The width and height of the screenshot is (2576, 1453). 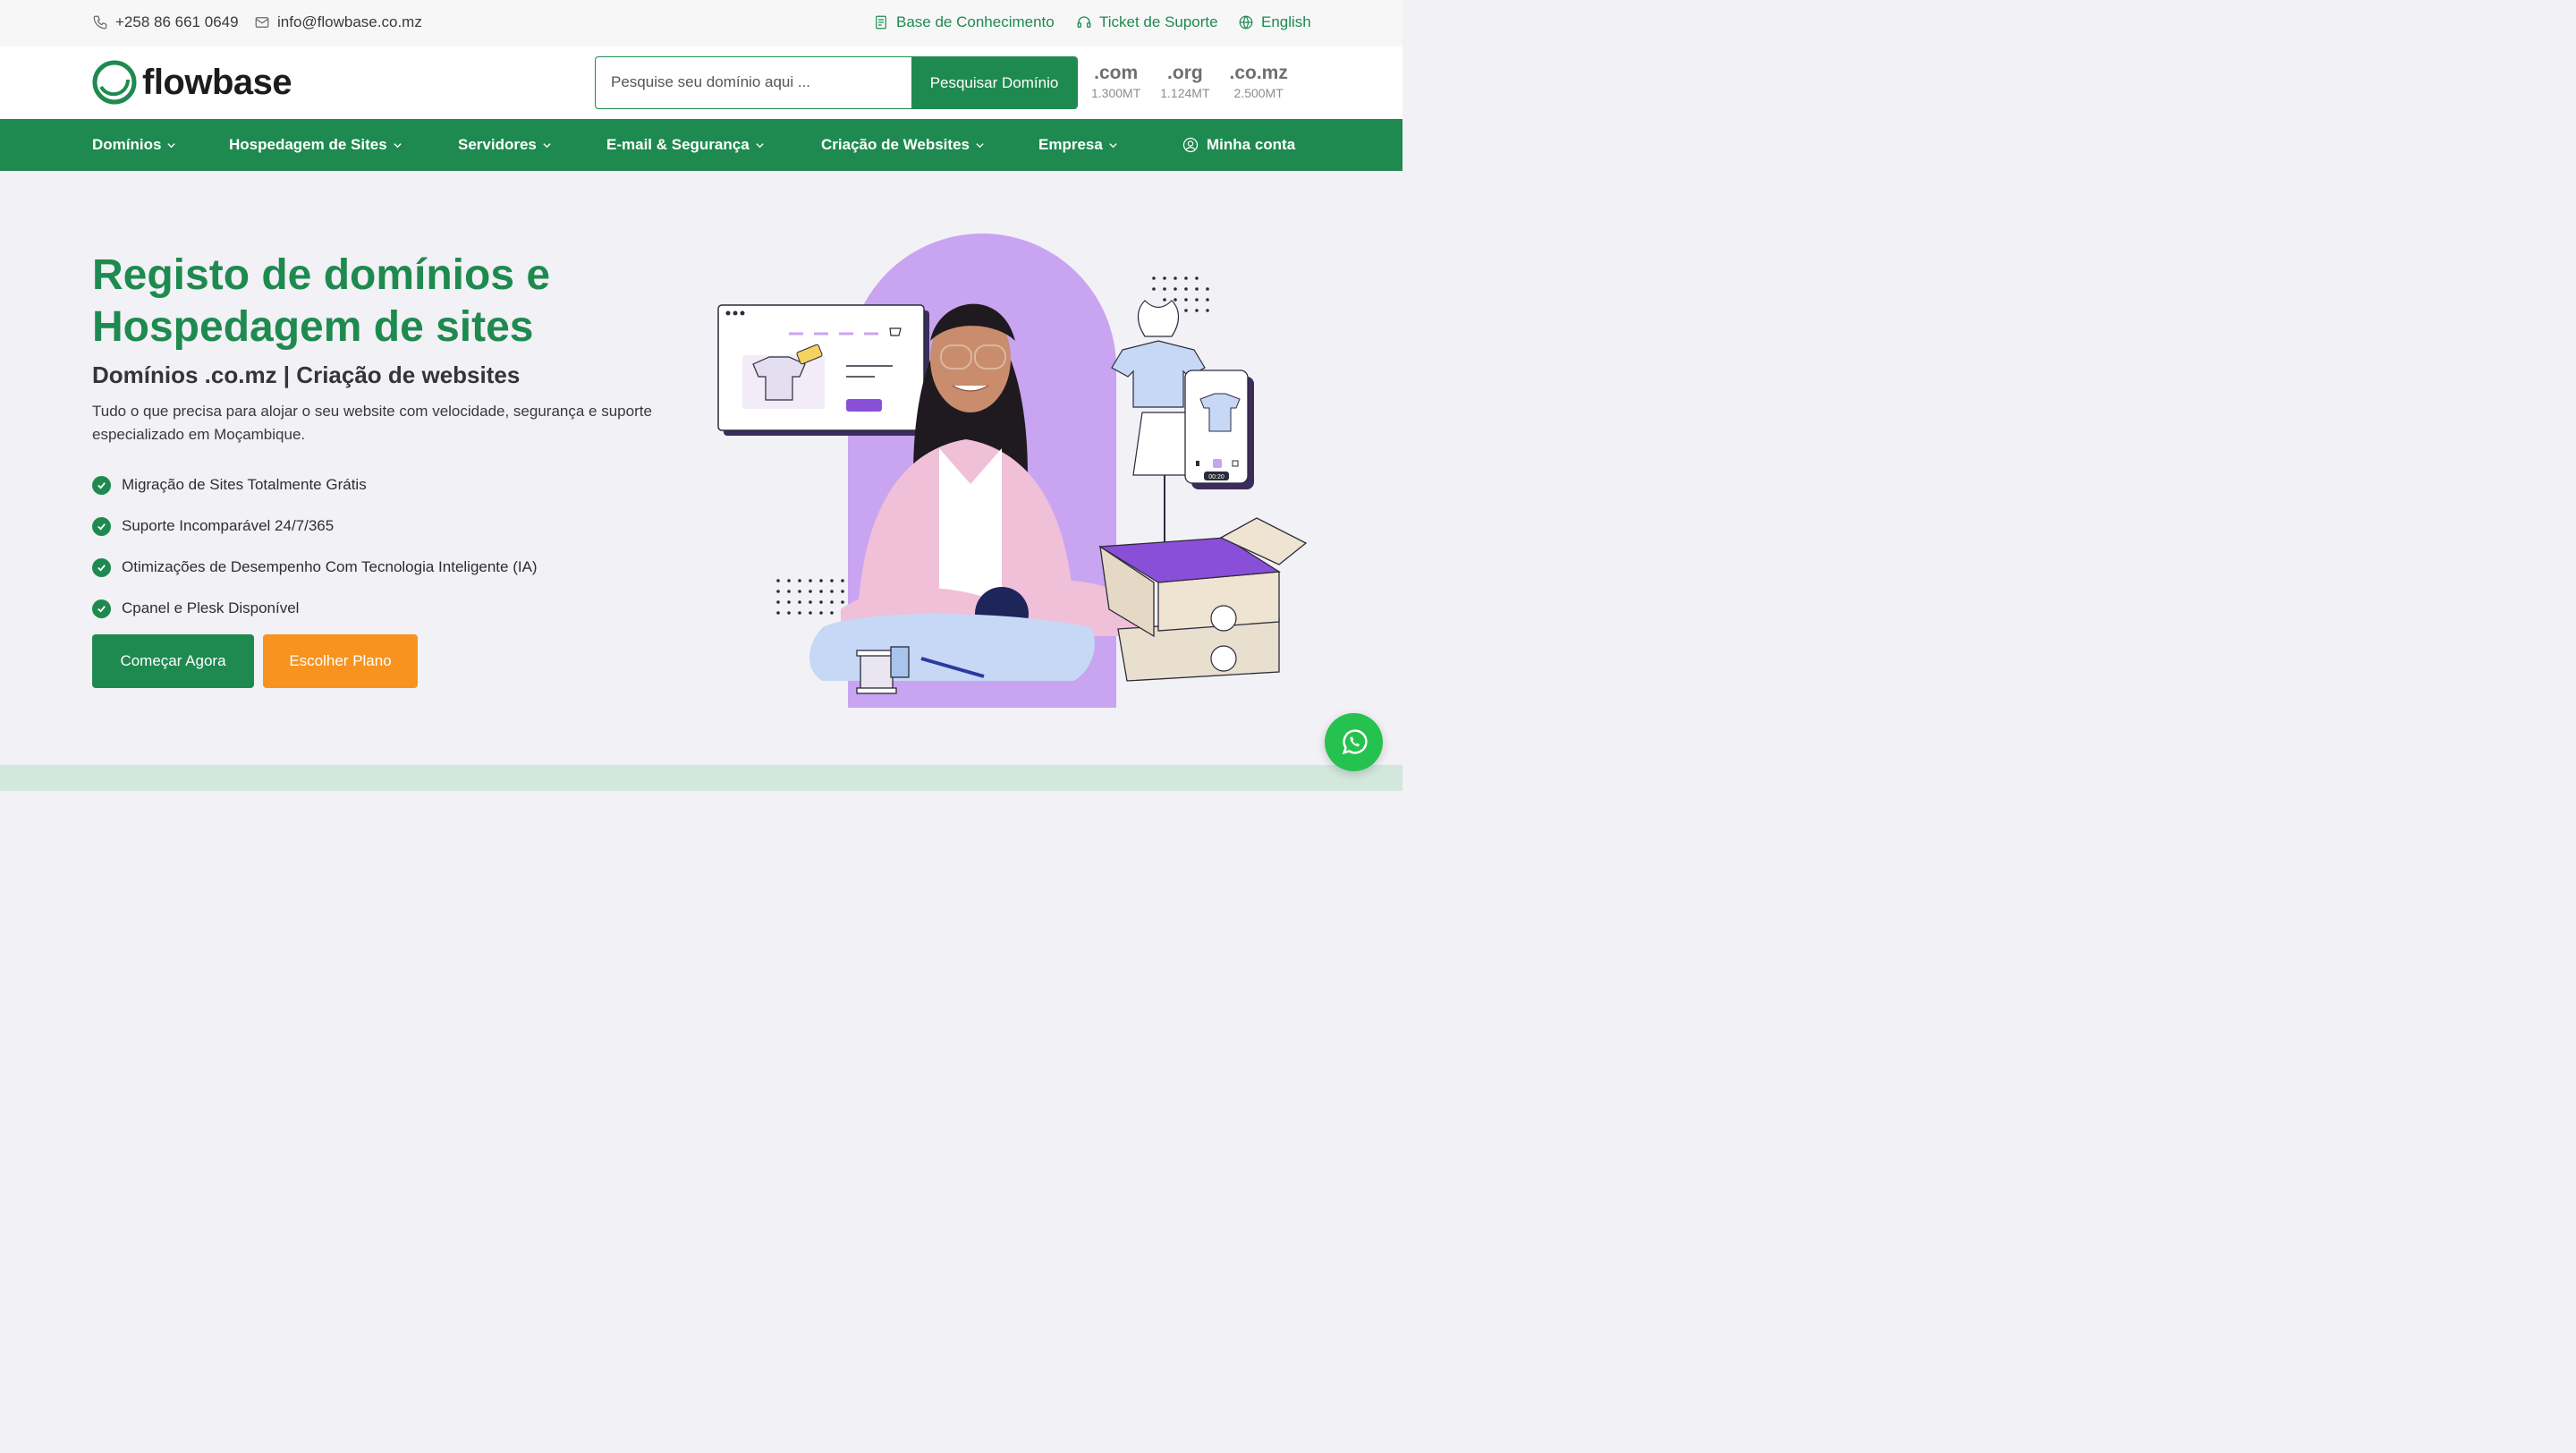 I want to click on video-timer: 00:20, so click(x=1216, y=477).